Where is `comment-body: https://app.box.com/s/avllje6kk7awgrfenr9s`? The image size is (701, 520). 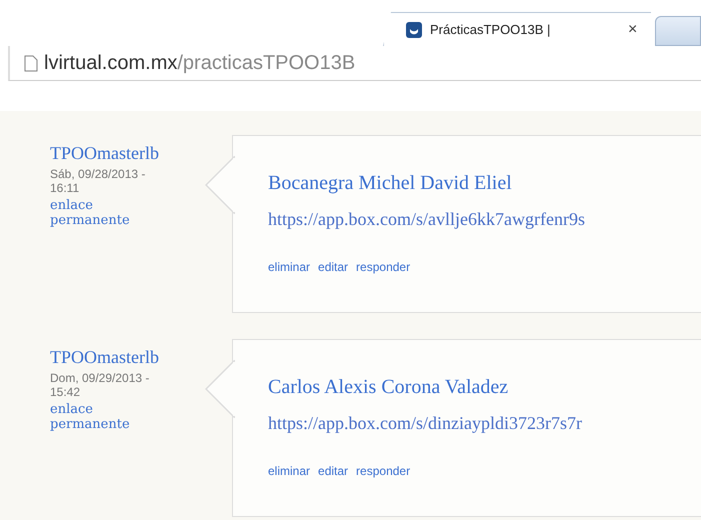 comment-body: https://app.box.com/s/avllje6kk7awgrfenr9s is located at coordinates (427, 219).